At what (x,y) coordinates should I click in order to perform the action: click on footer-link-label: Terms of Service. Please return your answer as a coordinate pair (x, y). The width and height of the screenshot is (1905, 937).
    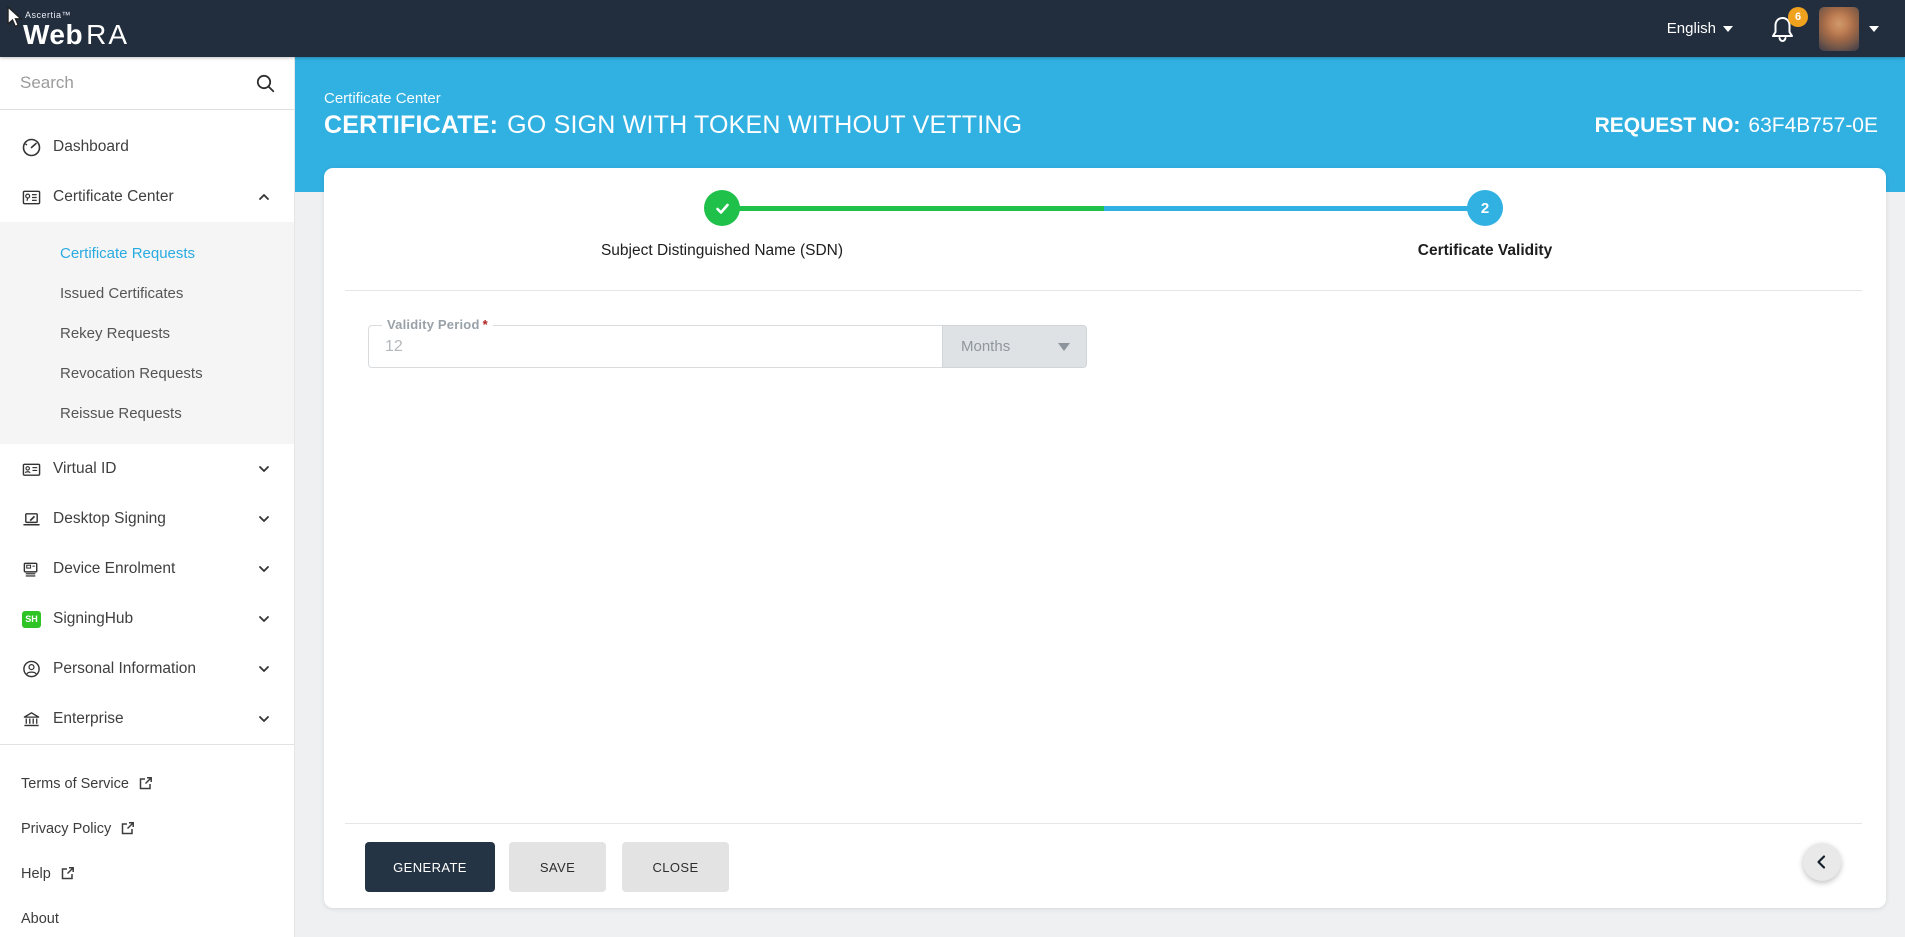
    Looking at the image, I should click on (75, 783).